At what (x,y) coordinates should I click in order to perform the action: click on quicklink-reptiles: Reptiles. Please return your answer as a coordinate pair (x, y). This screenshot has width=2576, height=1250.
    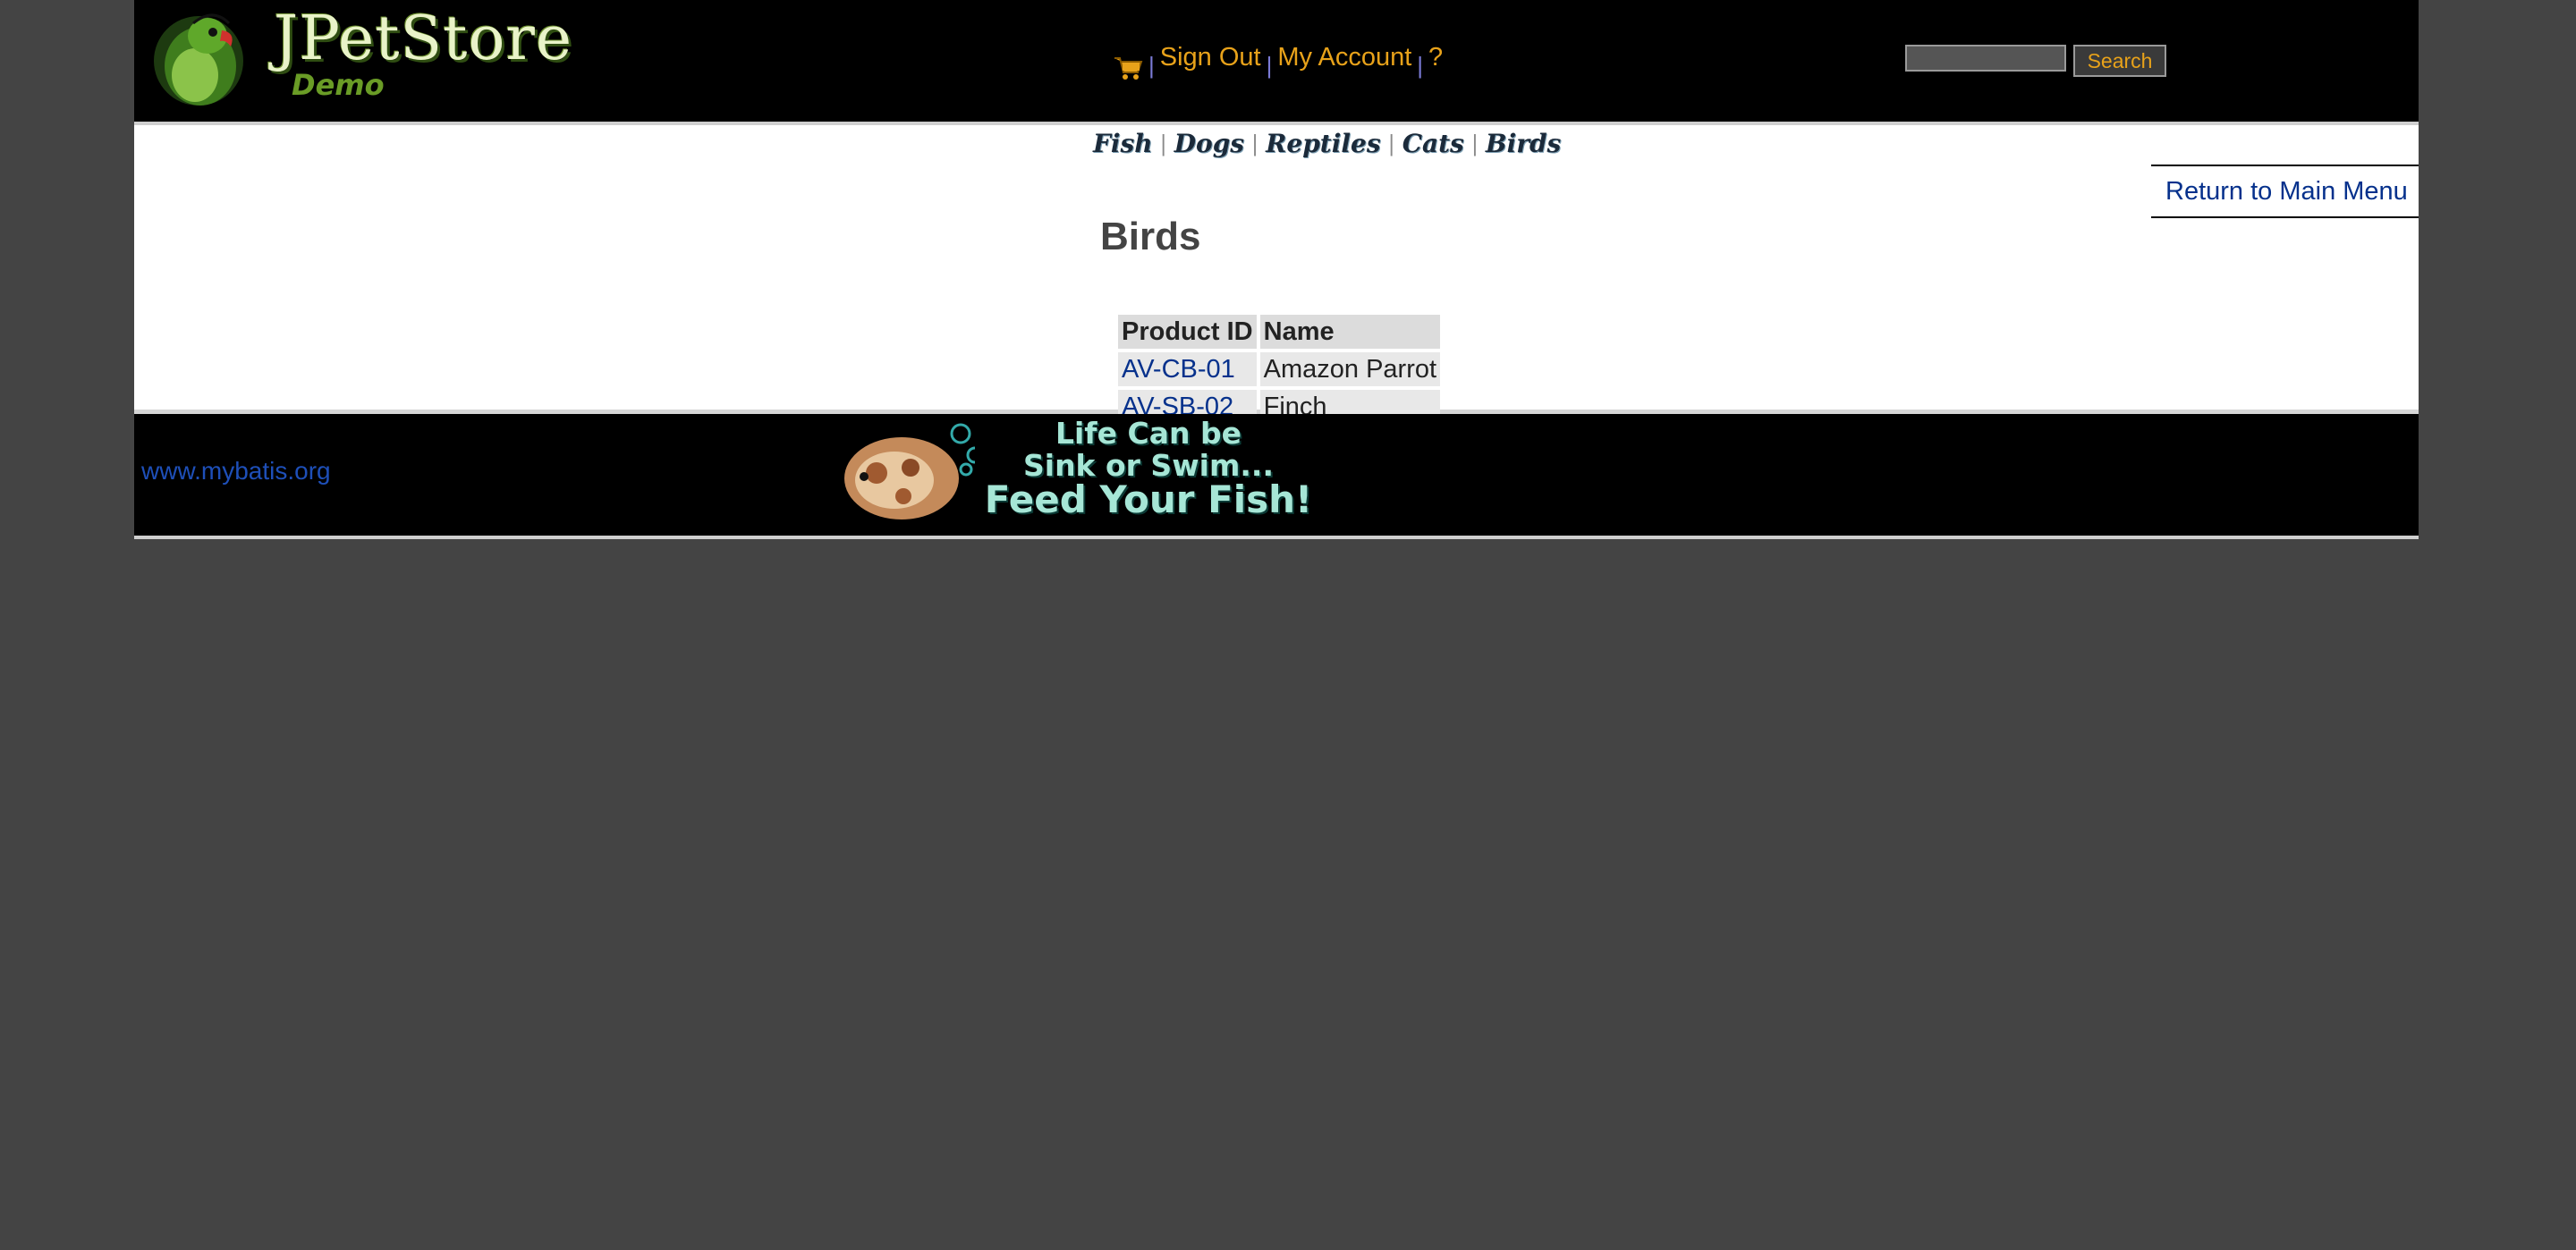
    Looking at the image, I should click on (1323, 144).